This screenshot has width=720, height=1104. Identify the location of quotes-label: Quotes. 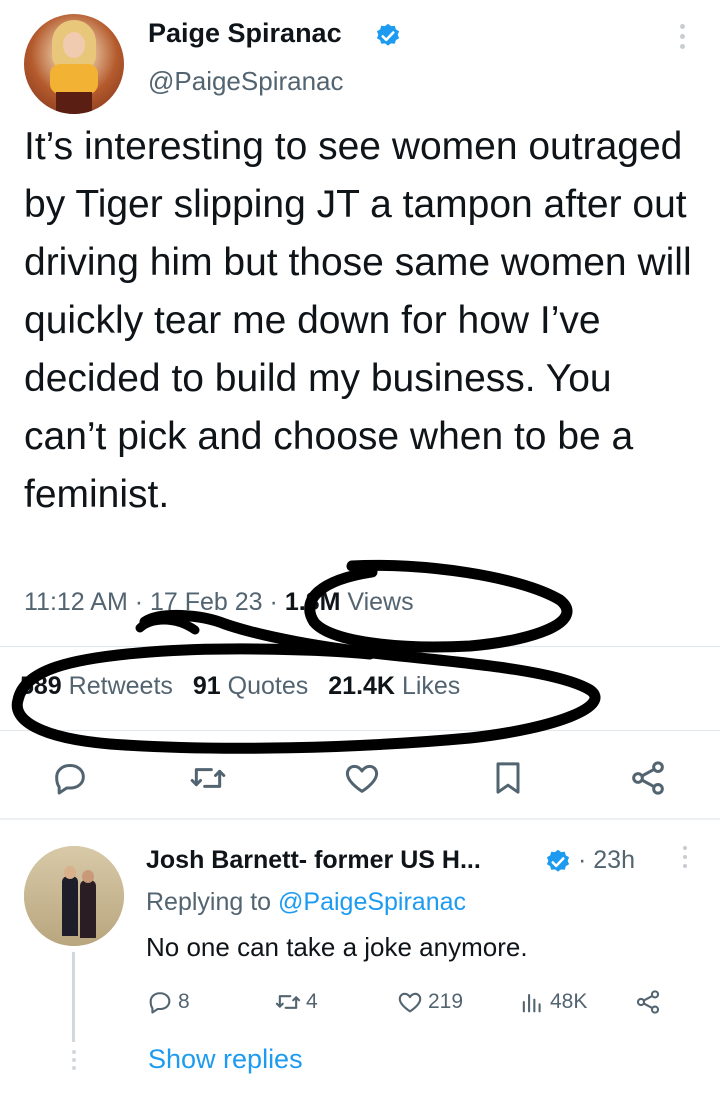
(268, 686).